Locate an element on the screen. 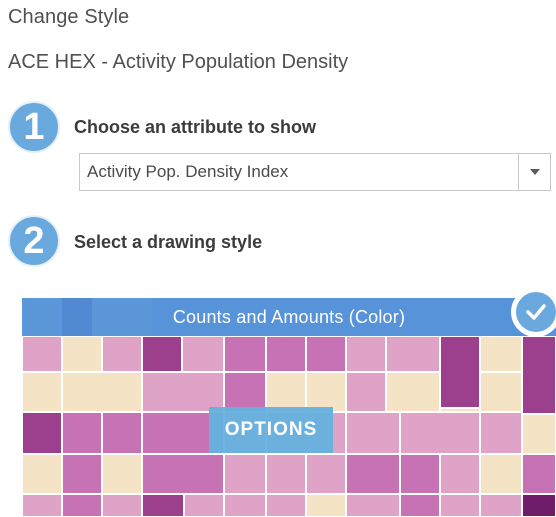  drawing-style-name: Counts and Amounts (Color) is located at coordinates (289, 317).